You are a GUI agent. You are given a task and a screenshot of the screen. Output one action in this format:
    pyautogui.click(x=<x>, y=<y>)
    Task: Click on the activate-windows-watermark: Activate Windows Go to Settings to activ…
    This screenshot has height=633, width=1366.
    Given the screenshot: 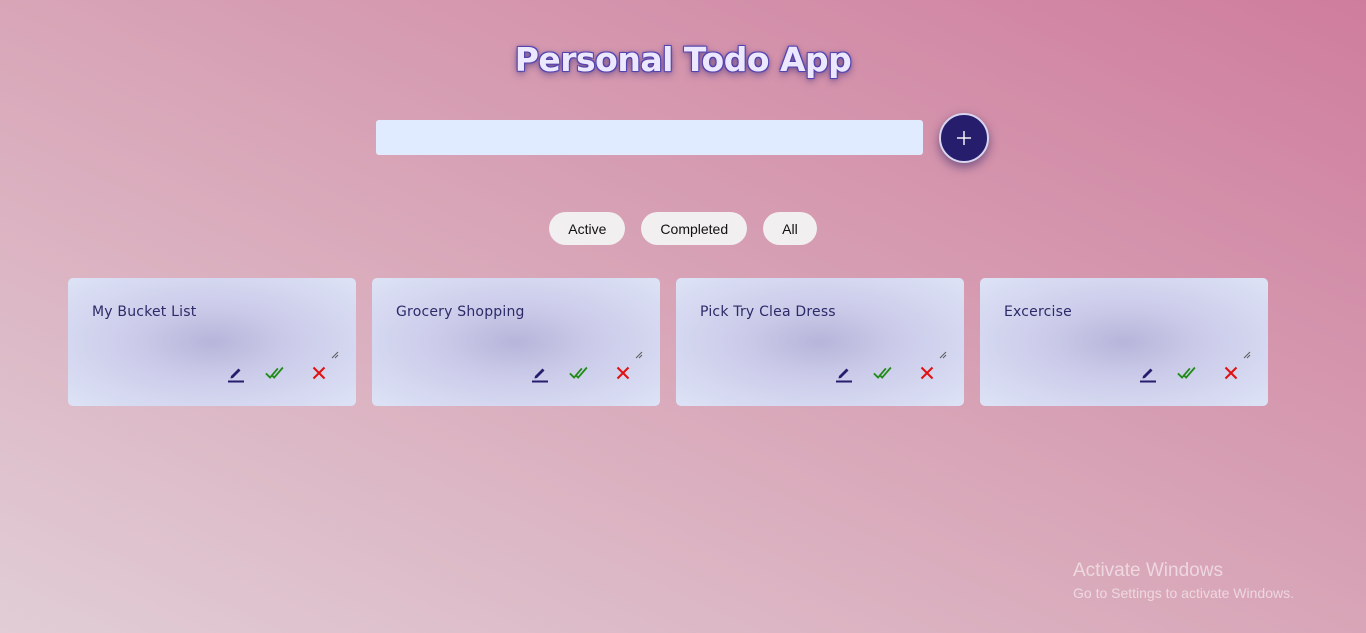 What is the action you would take?
    pyautogui.click(x=1183, y=580)
    